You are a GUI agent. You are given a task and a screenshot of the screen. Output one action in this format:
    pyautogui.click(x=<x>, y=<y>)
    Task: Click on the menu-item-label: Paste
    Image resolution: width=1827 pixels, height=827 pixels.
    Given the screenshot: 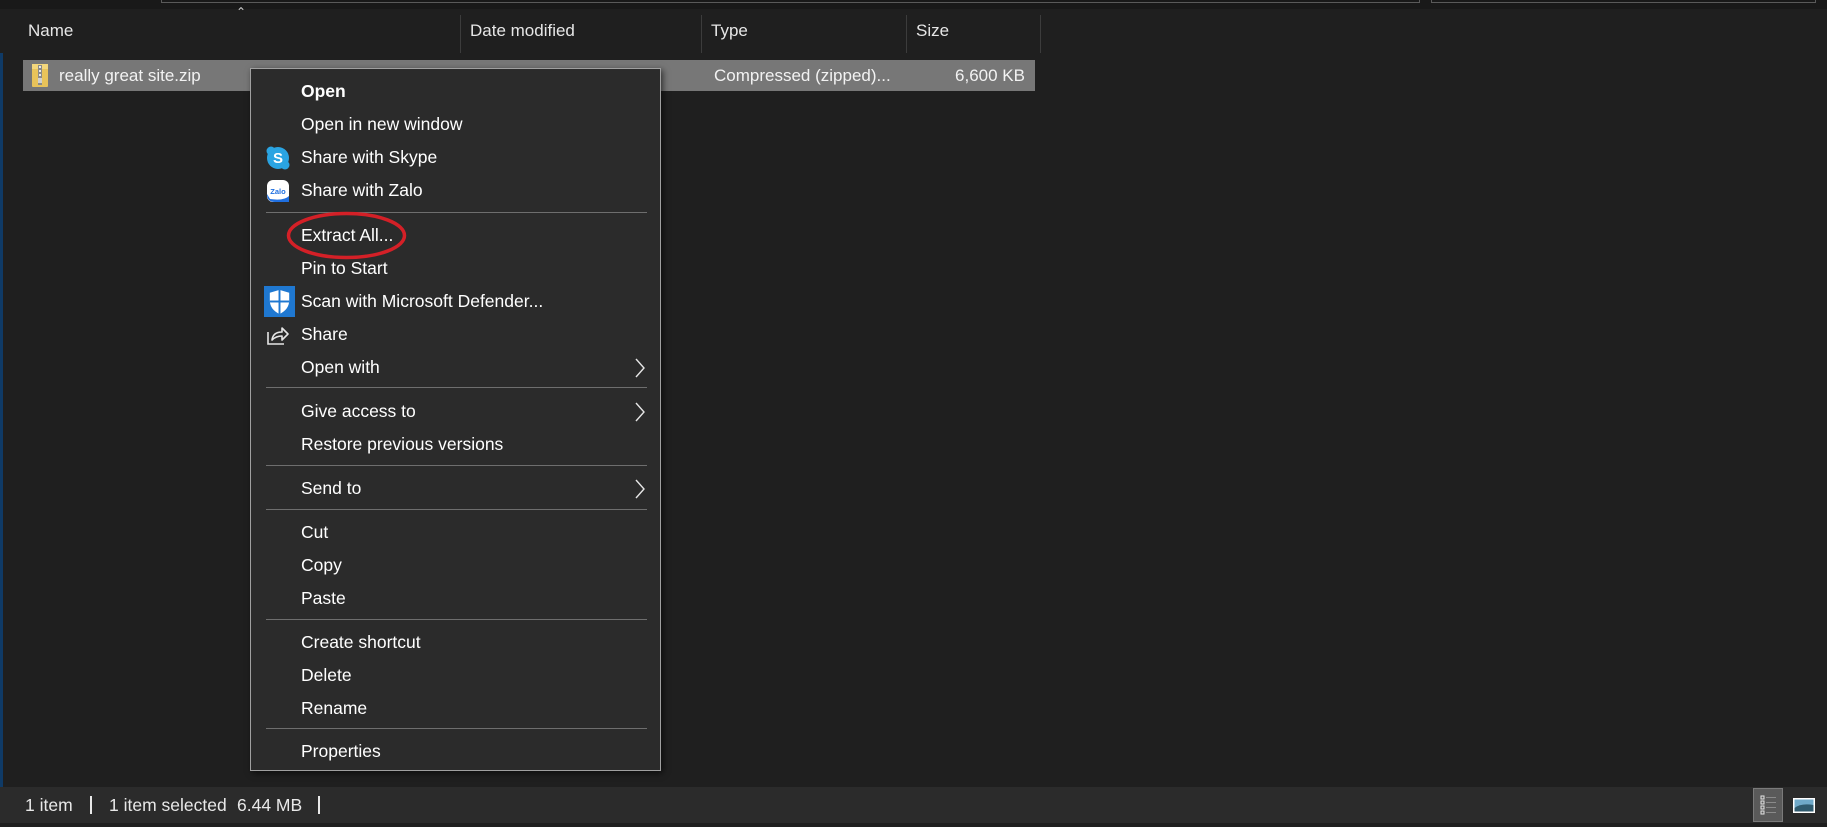 What is the action you would take?
    pyautogui.click(x=323, y=598)
    